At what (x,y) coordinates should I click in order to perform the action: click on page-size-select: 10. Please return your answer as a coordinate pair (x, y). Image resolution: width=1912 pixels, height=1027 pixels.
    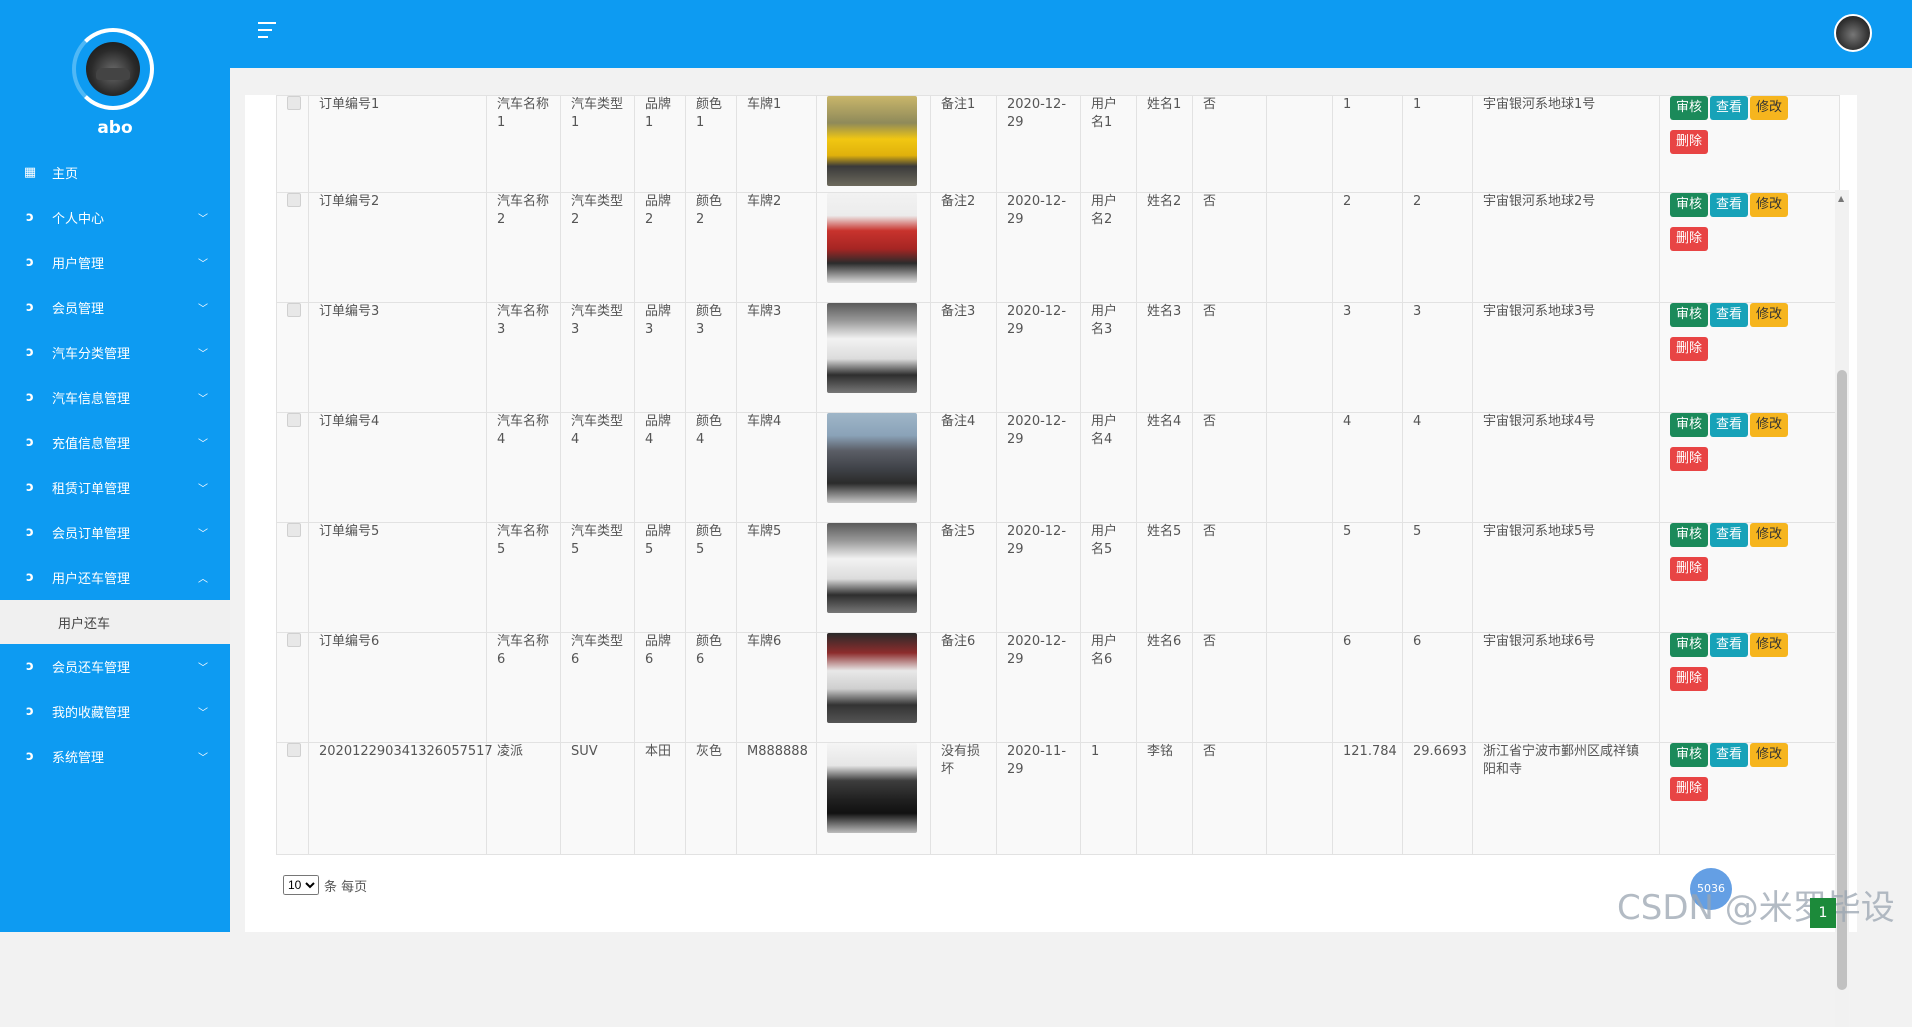
    Looking at the image, I should click on (301, 885).